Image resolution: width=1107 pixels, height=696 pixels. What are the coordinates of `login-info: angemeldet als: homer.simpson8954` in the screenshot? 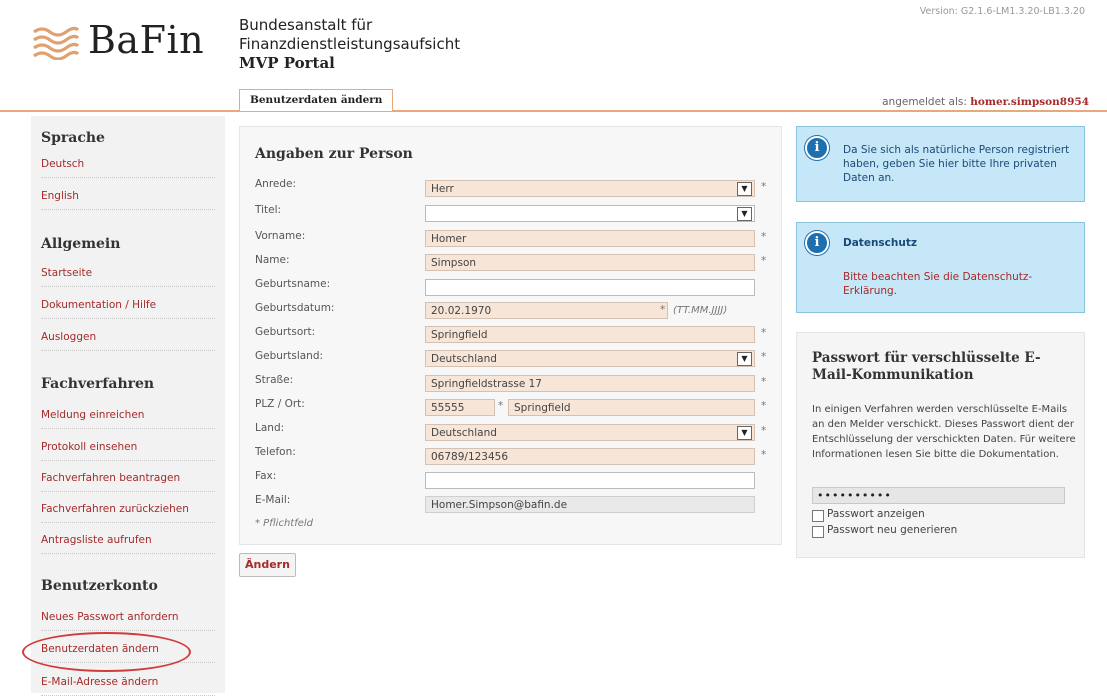 It's located at (985, 102).